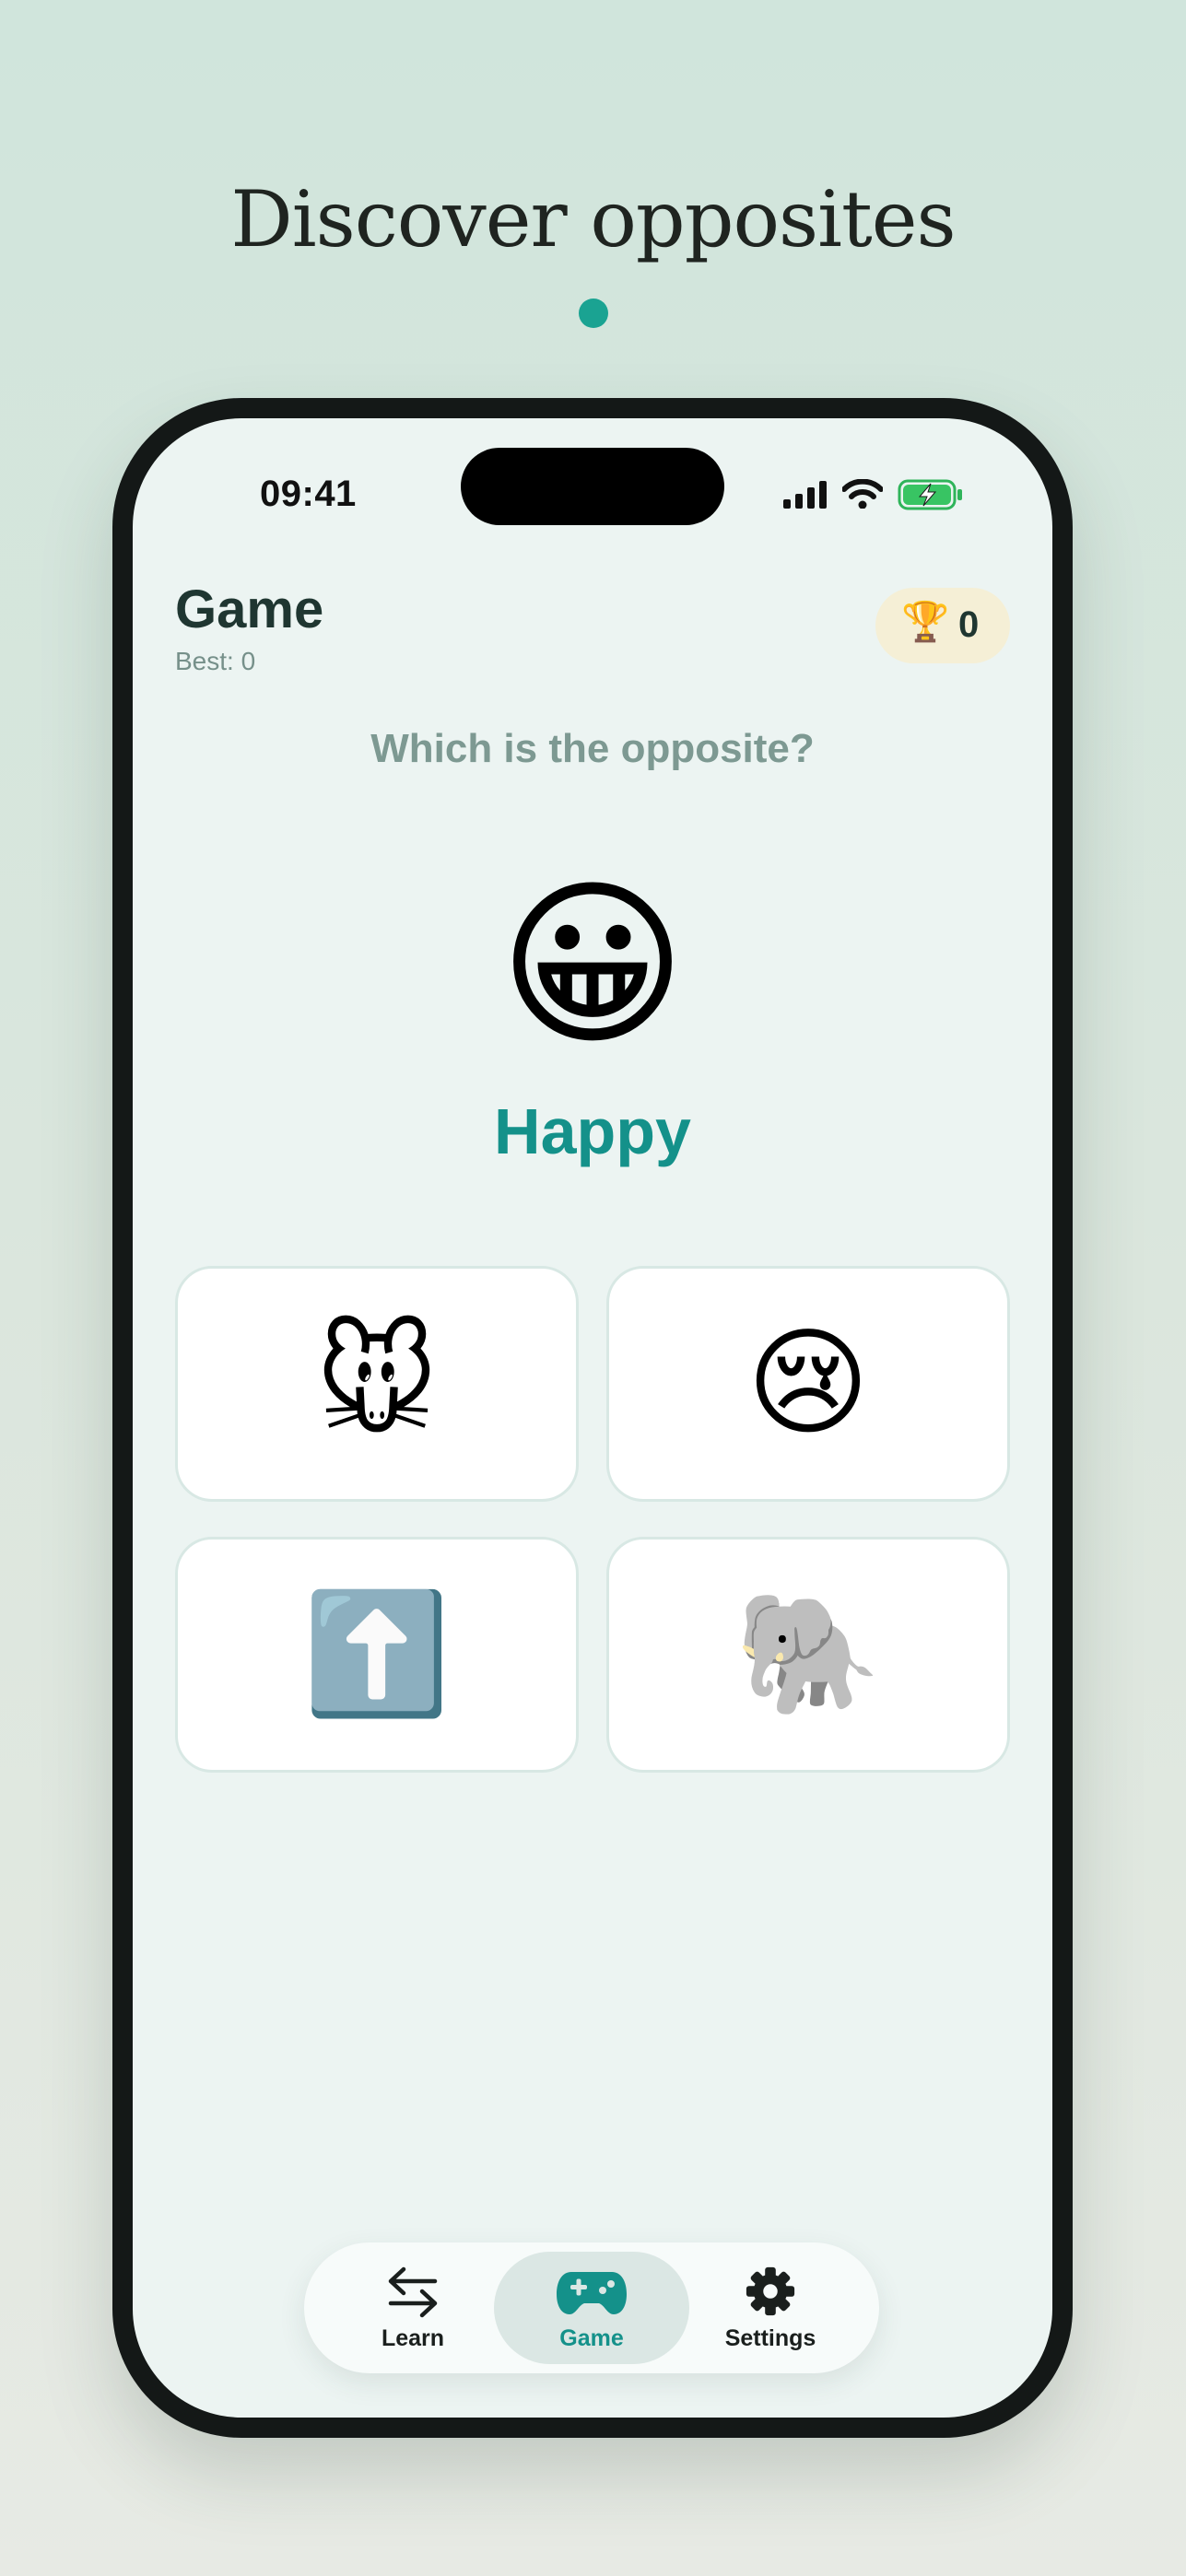 The image size is (1186, 2576). What do you see at coordinates (969, 624) in the screenshot?
I see `score-value: 0` at bounding box center [969, 624].